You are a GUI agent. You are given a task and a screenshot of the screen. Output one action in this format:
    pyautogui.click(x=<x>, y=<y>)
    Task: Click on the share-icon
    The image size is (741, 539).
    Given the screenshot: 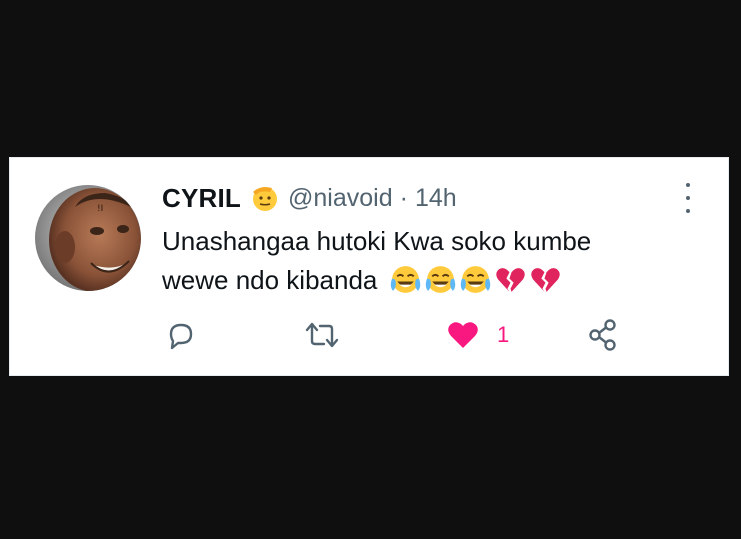 What is the action you would take?
    pyautogui.click(x=602, y=335)
    